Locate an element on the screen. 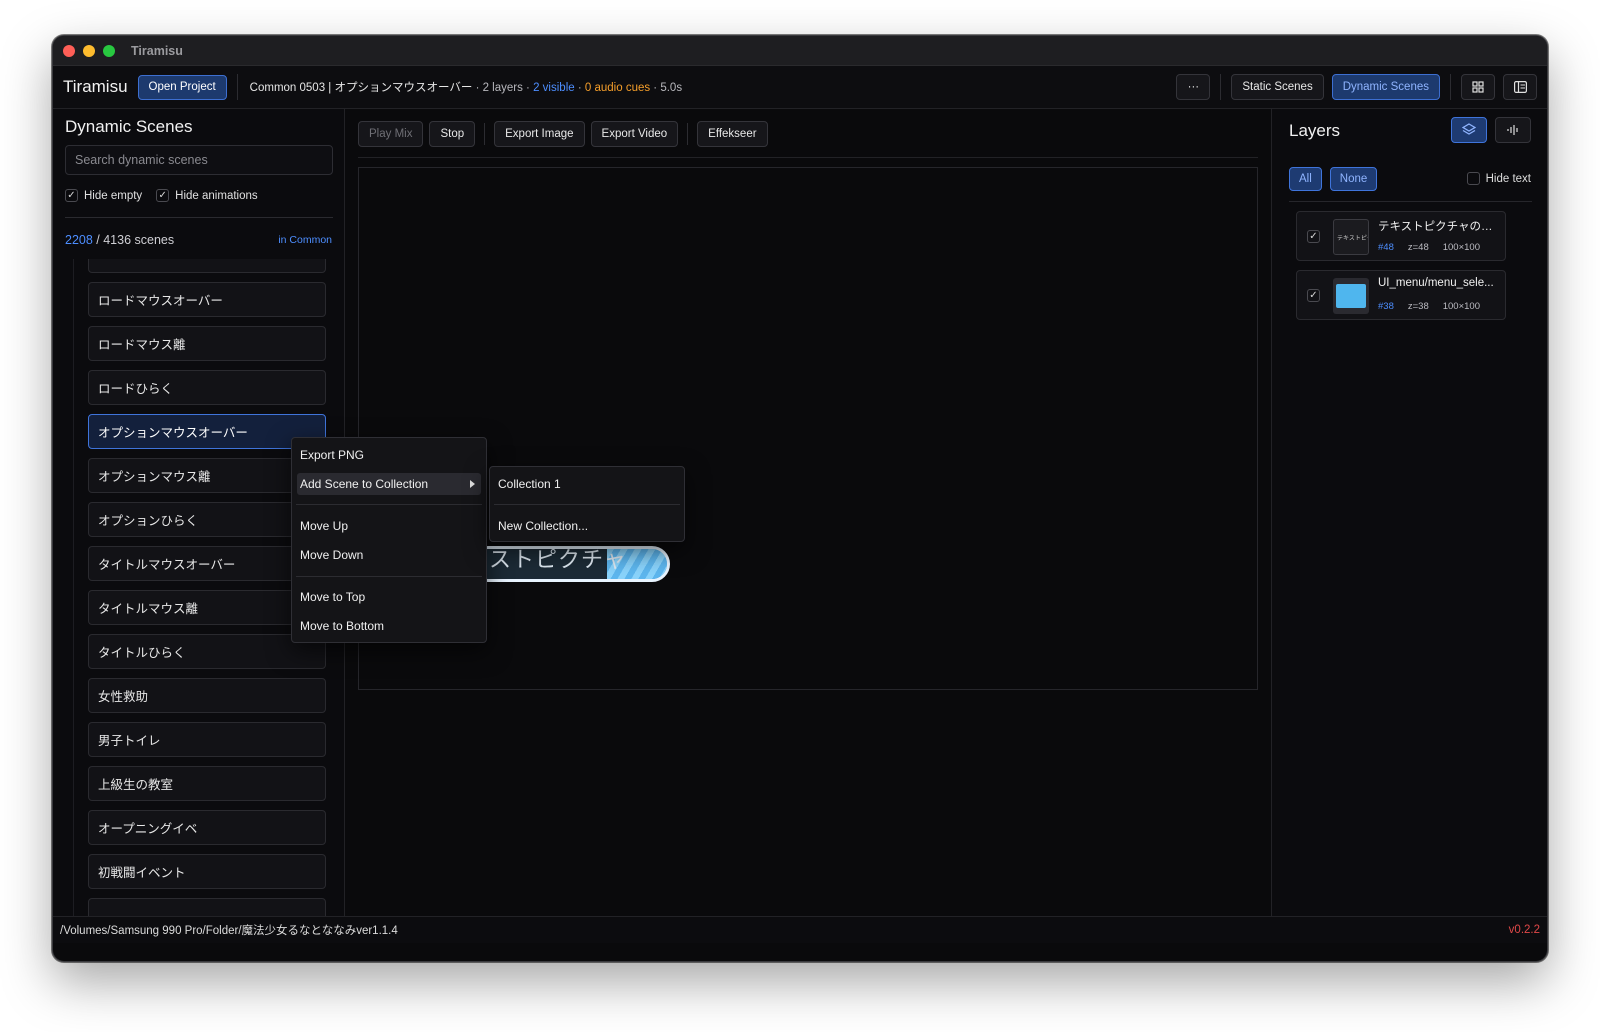 The image size is (1600, 1032). layers-tab-button is located at coordinates (1469, 130).